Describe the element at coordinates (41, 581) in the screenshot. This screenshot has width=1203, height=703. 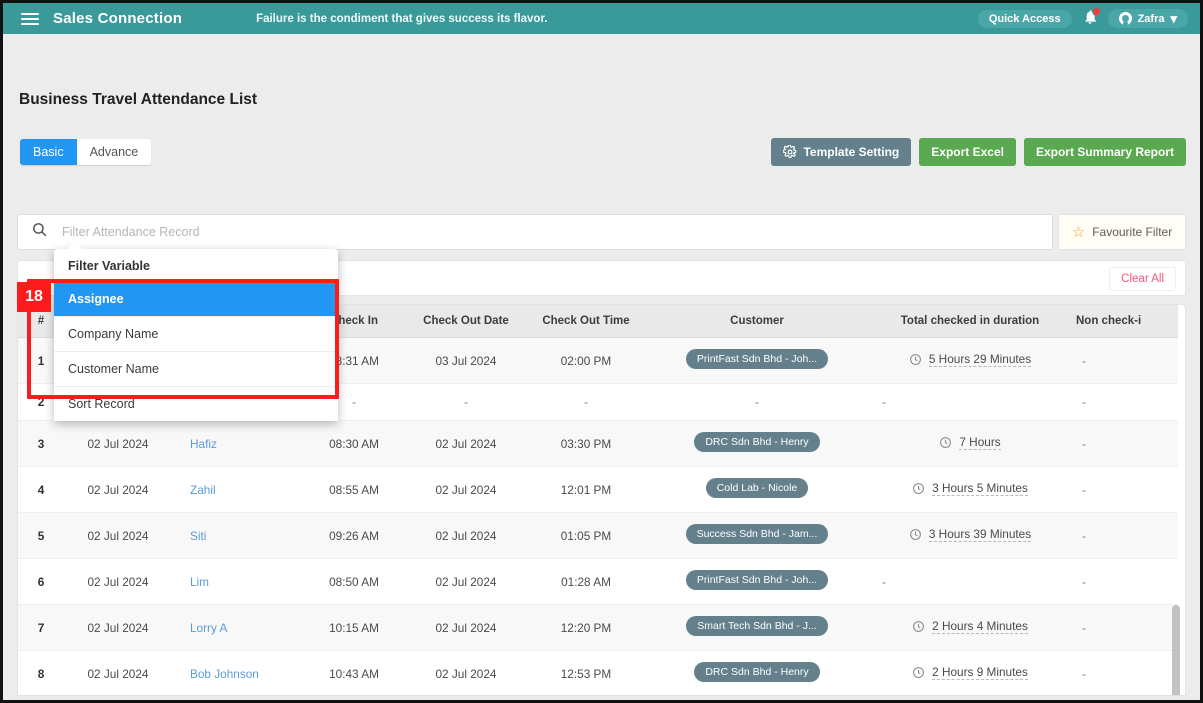
I see `row-index: 6` at that location.